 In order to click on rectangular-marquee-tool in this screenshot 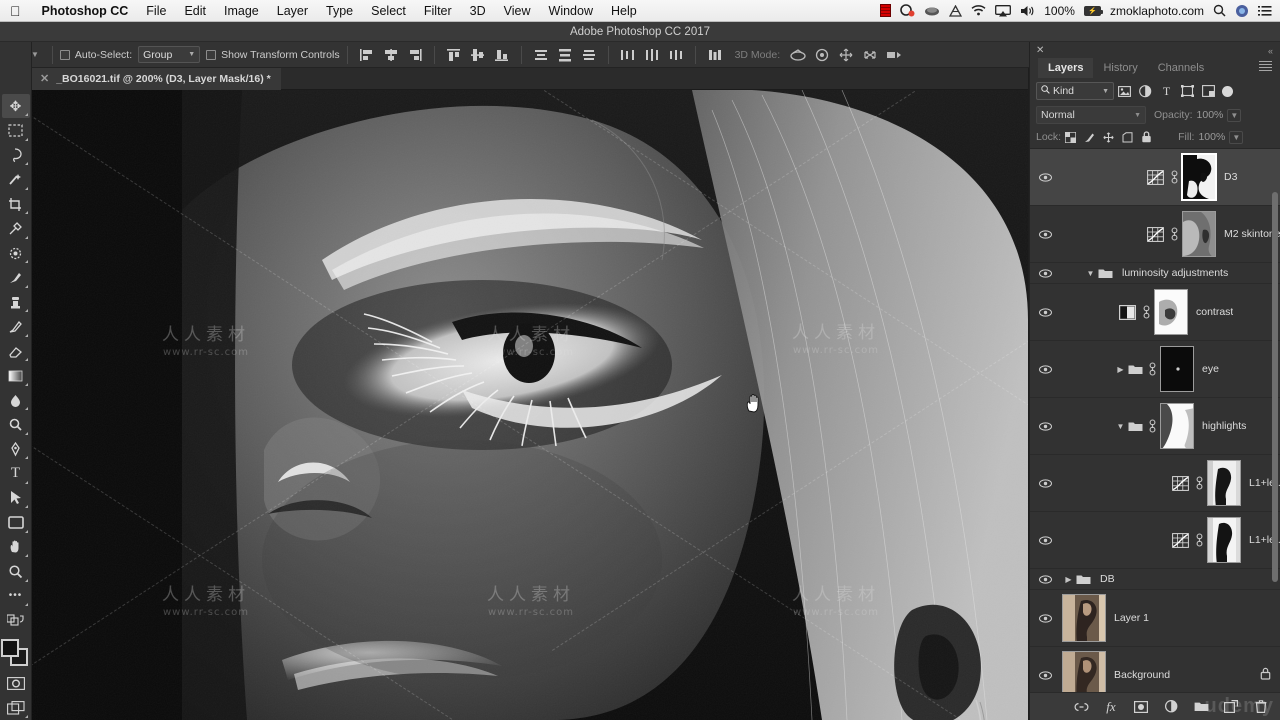, I will do `click(16, 130)`.